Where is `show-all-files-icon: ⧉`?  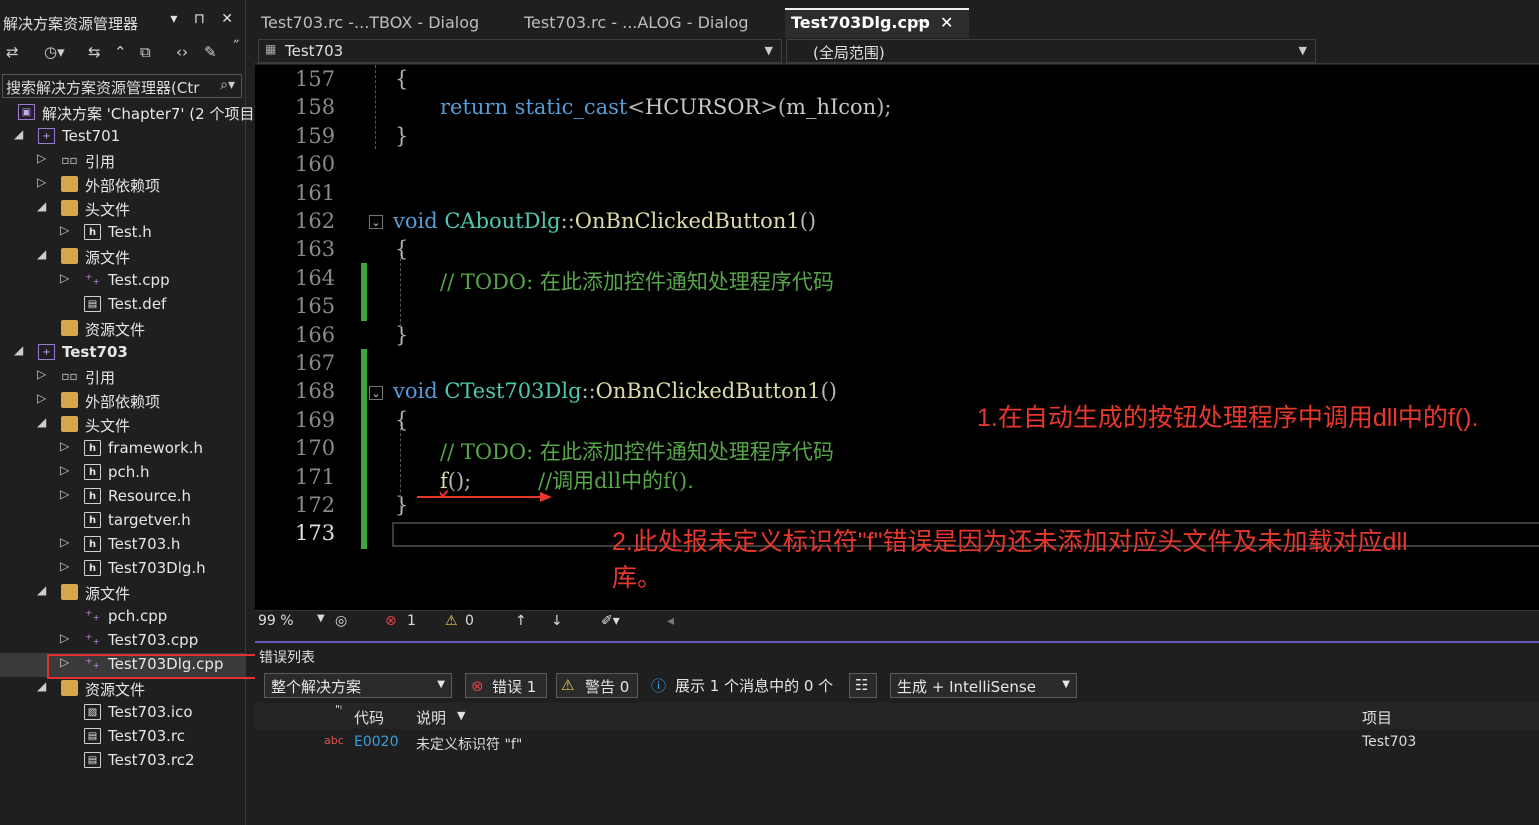 show-all-files-icon: ⧉ is located at coordinates (145, 52).